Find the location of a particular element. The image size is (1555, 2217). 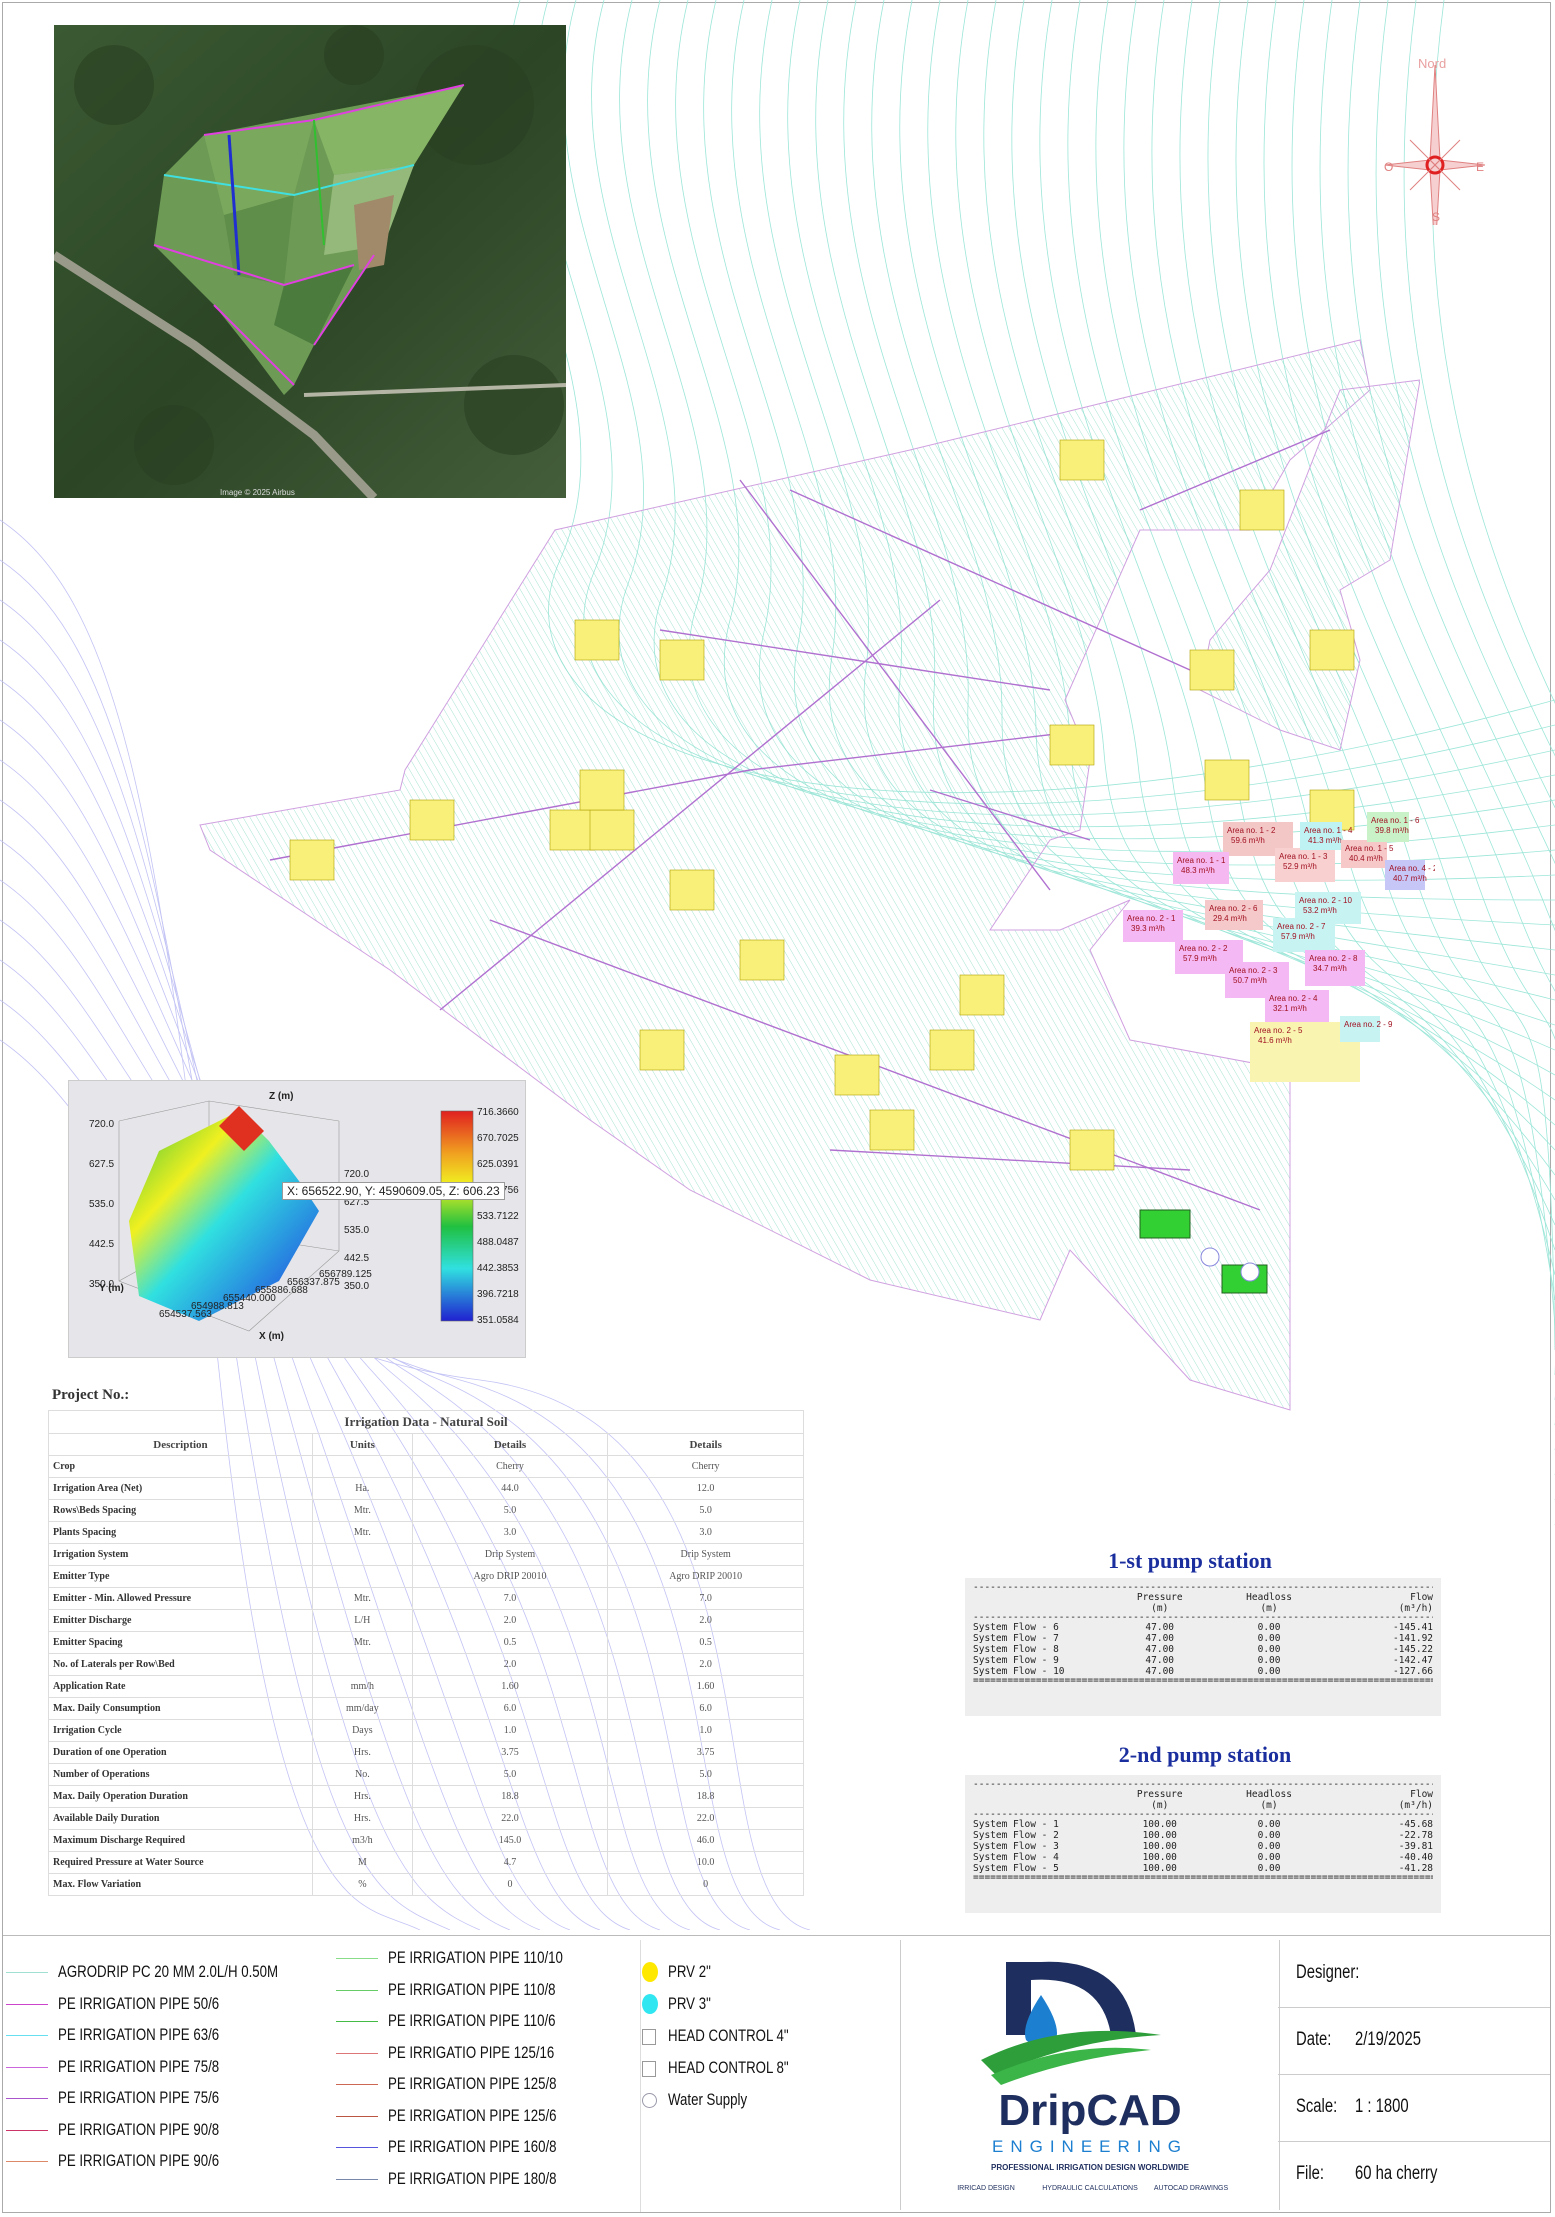

head-control-icon is located at coordinates (649, 2069).